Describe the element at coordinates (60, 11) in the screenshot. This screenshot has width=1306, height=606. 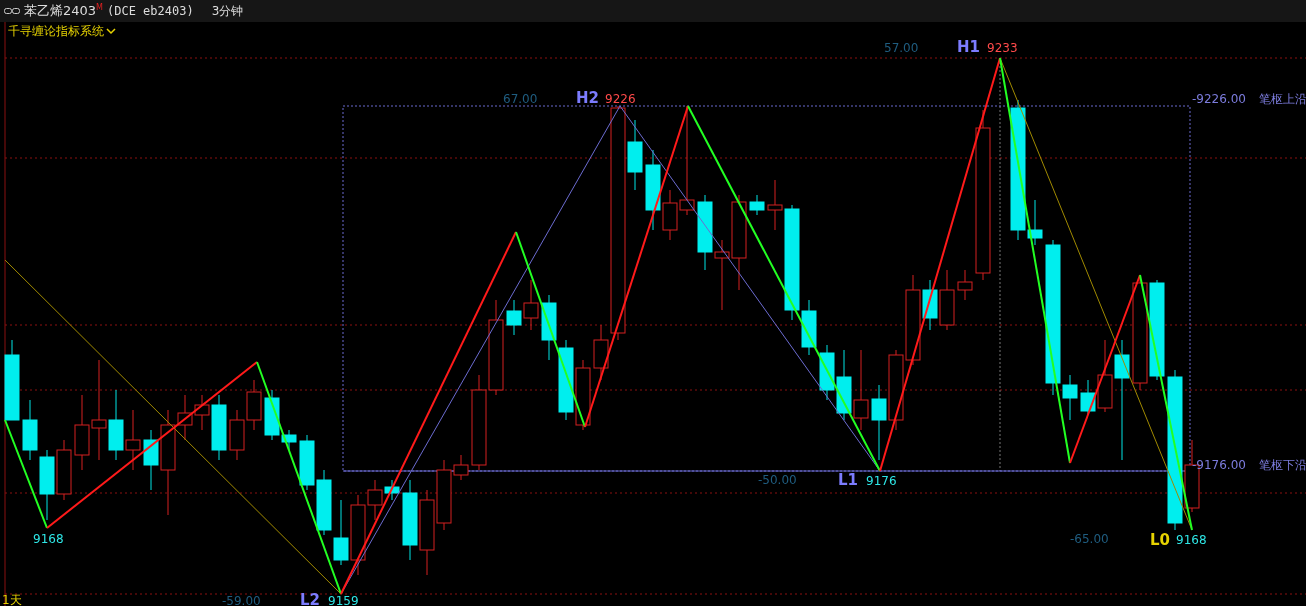
I see `symbol-name: 苯乙烯2403` at that location.